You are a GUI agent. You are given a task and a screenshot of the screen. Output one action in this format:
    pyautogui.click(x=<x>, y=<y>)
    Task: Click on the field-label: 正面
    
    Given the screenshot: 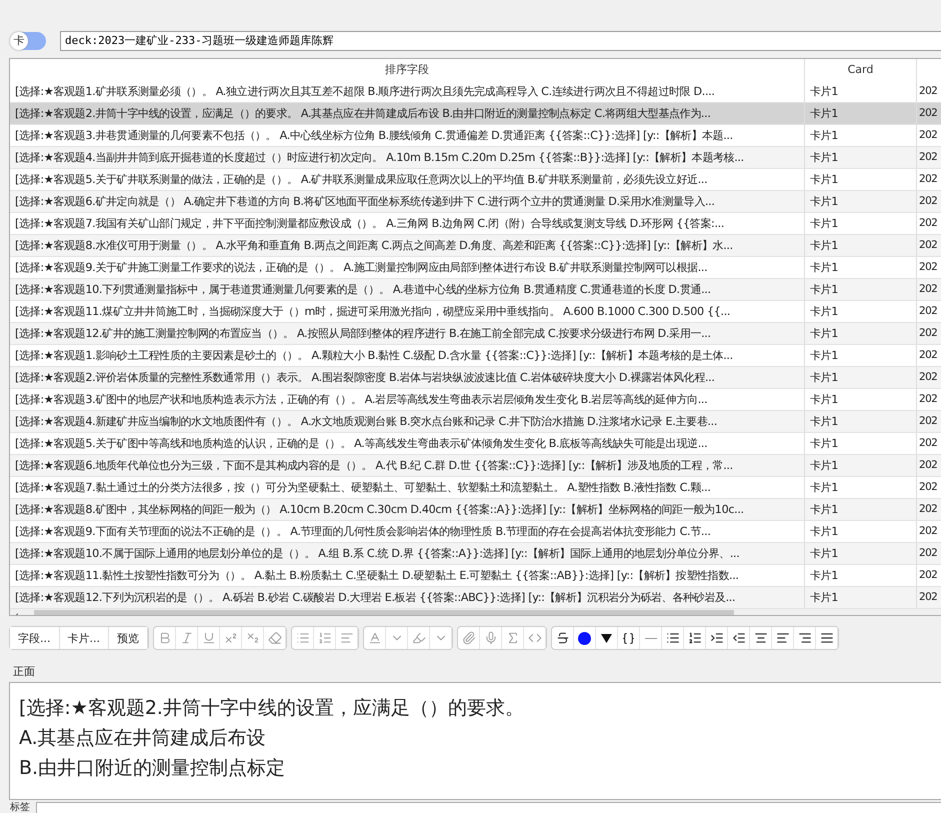 What is the action you would take?
    pyautogui.click(x=24, y=672)
    